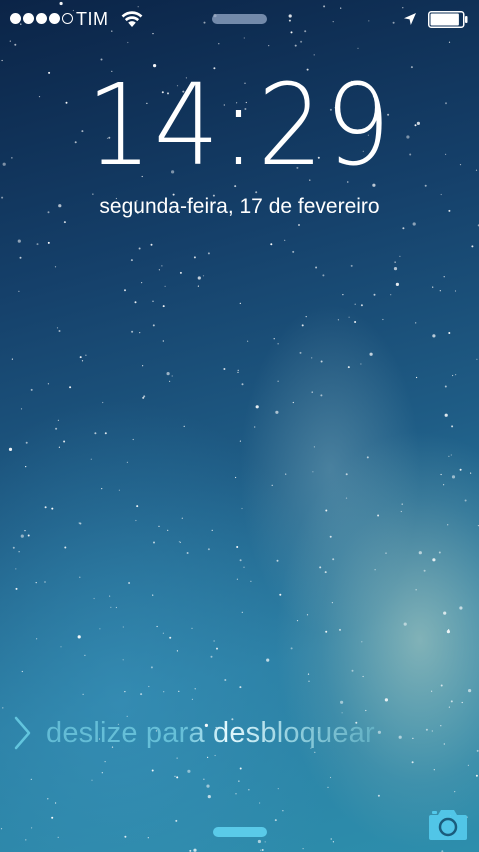 The image size is (479, 852). Describe the element at coordinates (242, 733) in the screenshot. I see `slide-to-unlock: deslize para desbloquear` at that location.